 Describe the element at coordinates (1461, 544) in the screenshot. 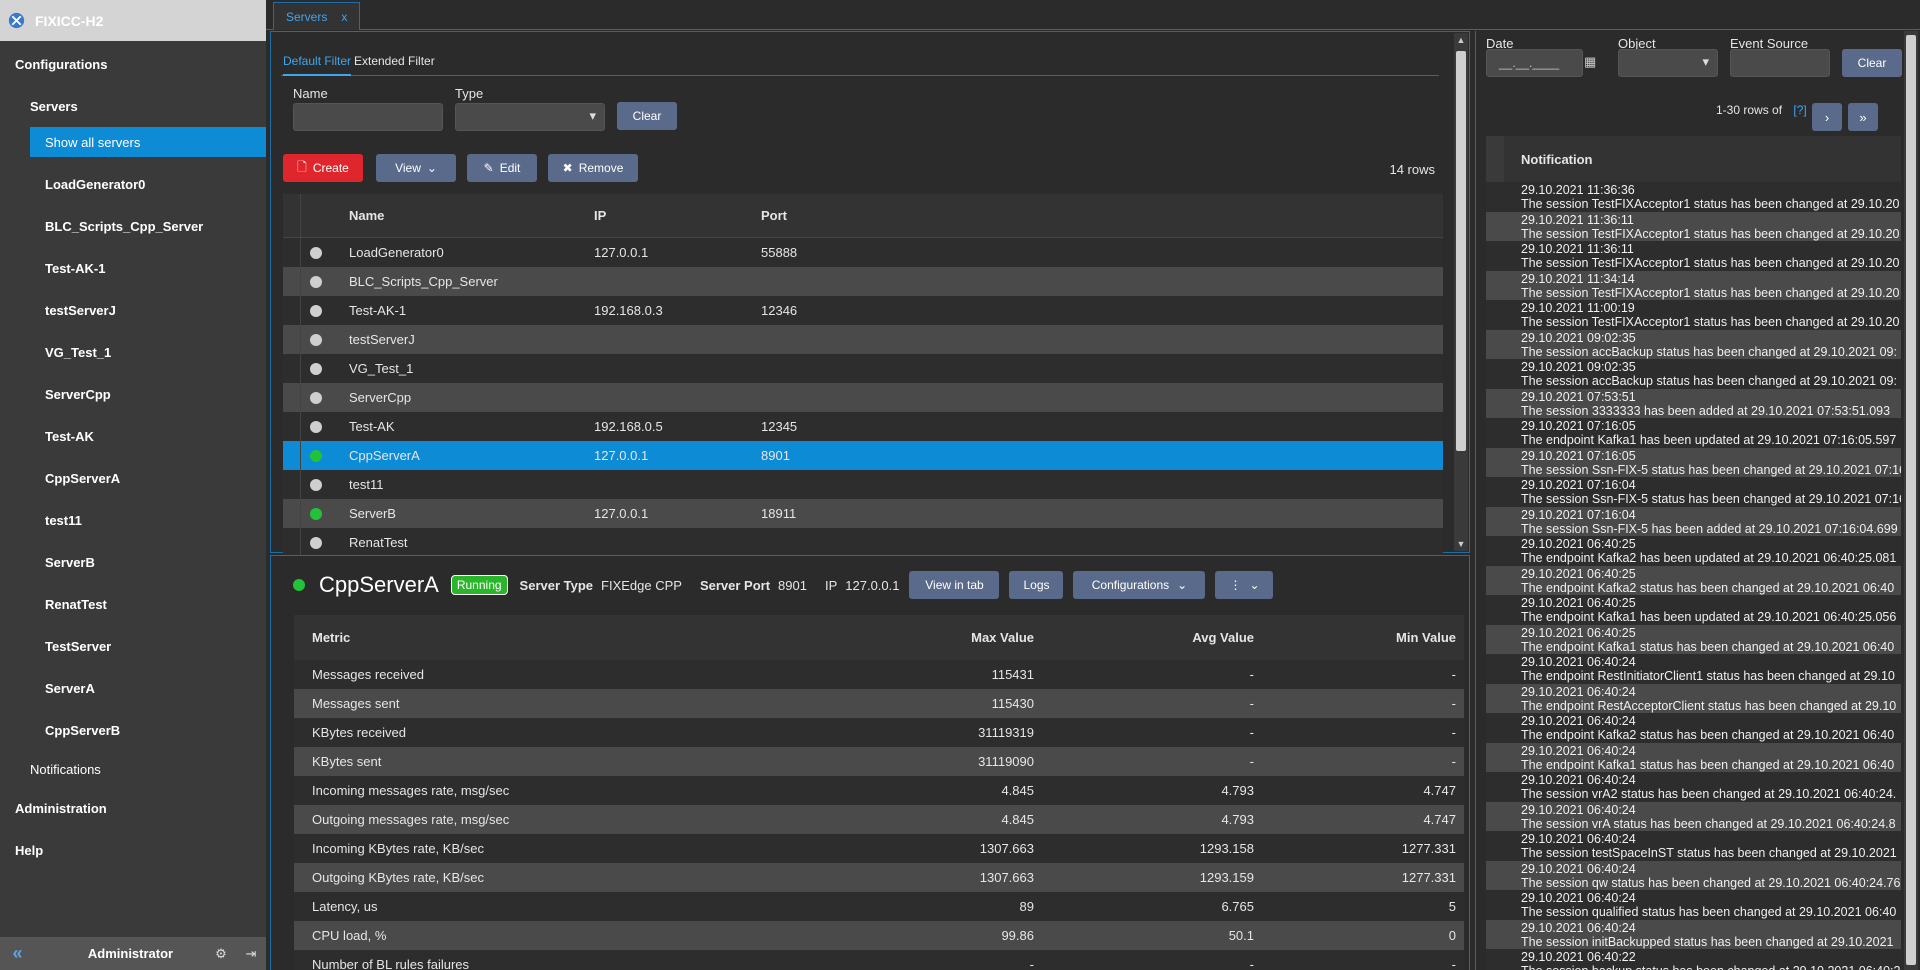

I see `scroll-down-icon: ▼` at that location.